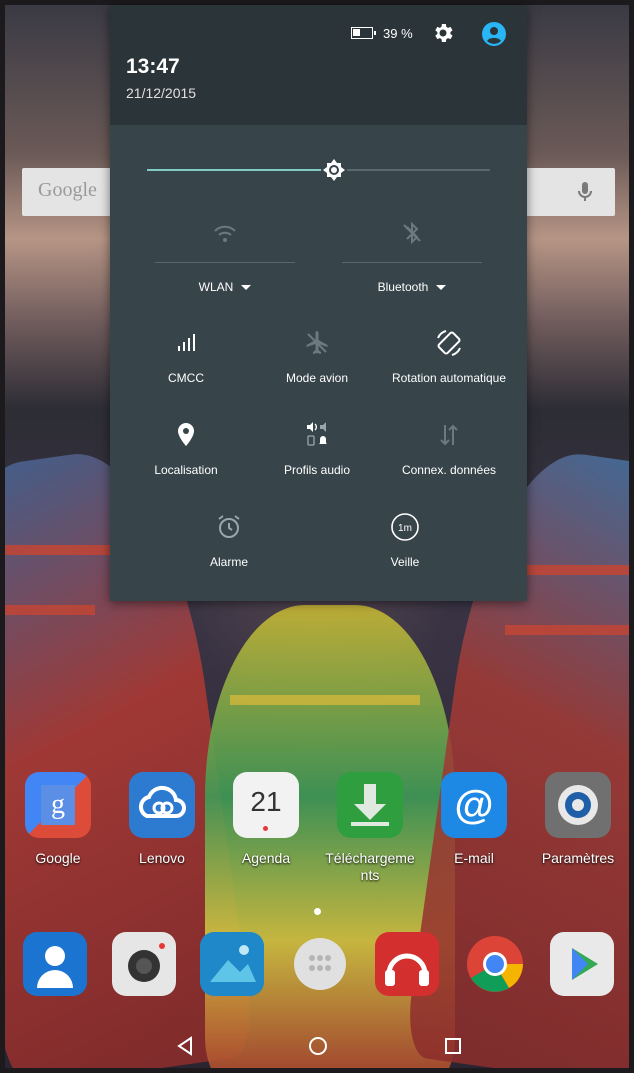 The image size is (634, 1073). I want to click on tile-label: Localisation, so click(186, 470).